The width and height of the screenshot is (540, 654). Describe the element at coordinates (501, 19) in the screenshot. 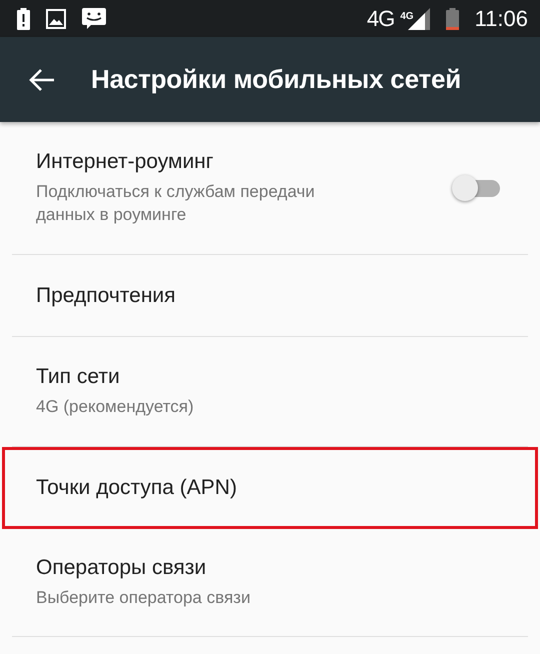

I see `clock: 11:06` at that location.